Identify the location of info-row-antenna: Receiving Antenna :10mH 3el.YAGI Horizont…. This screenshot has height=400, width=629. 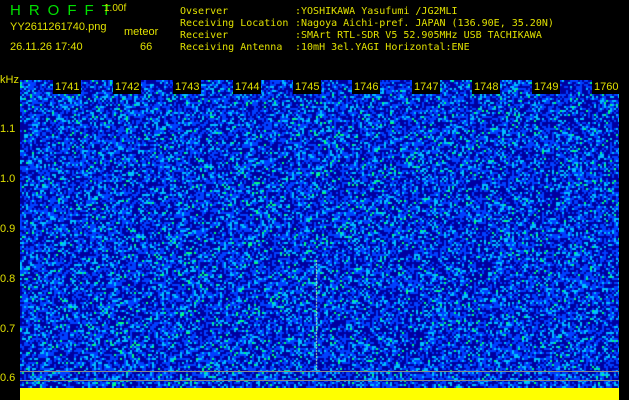
(367, 48).